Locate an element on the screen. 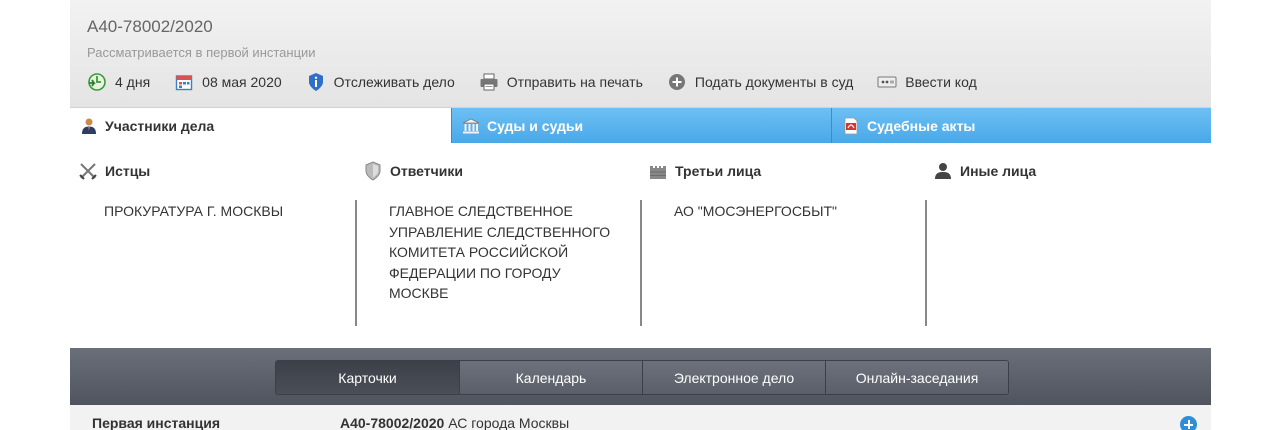 The image size is (1280, 430). nav-electronic-case-button: Электронное дело is located at coordinates (733, 377).